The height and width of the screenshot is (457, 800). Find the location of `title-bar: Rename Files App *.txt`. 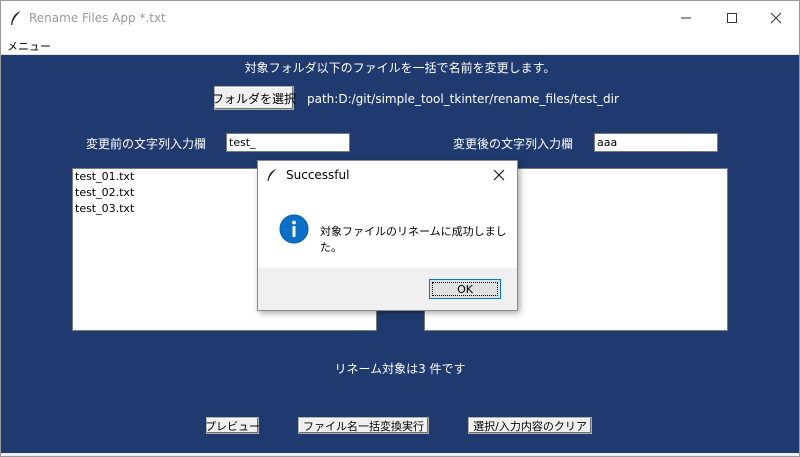

title-bar: Rename Files App *.txt is located at coordinates (400, 18).